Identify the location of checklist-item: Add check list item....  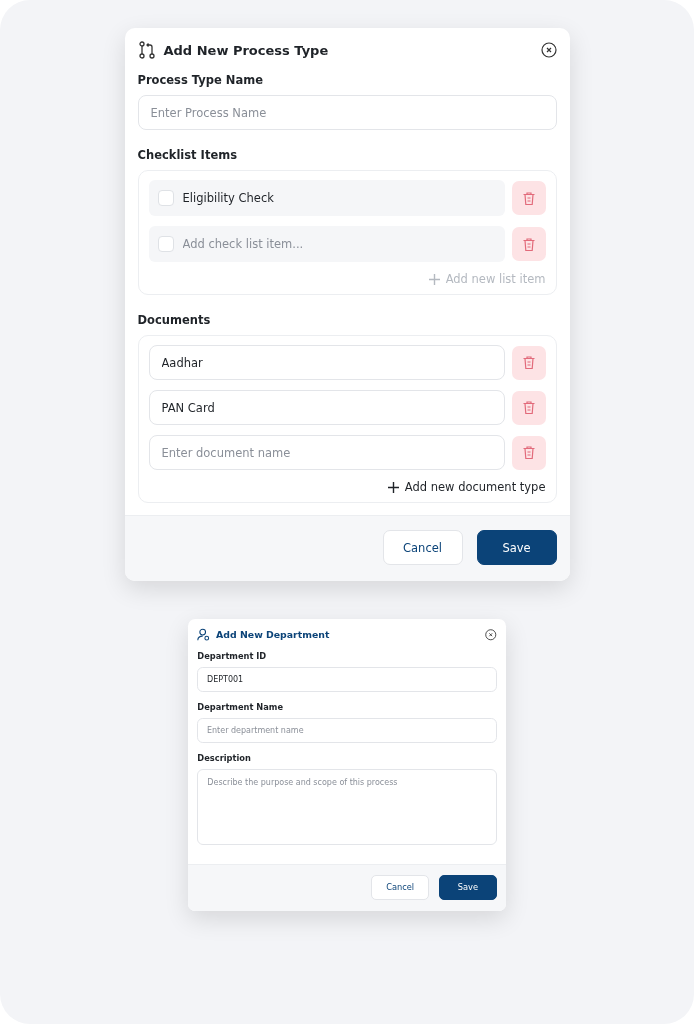
(326, 244).